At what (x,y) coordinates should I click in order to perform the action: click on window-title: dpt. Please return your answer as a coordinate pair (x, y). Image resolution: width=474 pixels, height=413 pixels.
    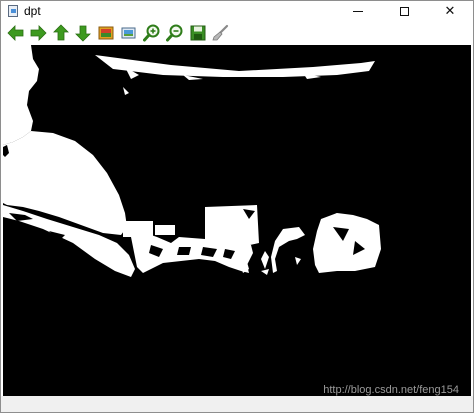
    Looking at the image, I should click on (32, 11).